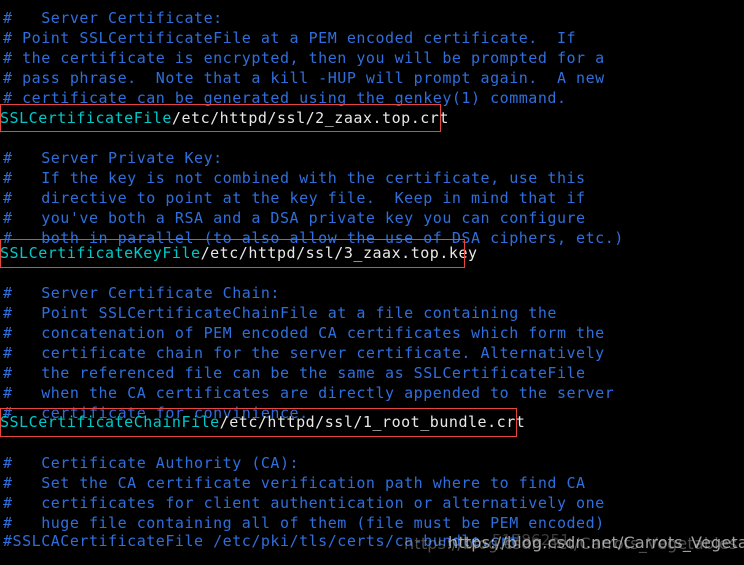 Image resolution: width=744 pixels, height=565 pixels. What do you see at coordinates (531, 540) in the screenshot?
I see `watermark-id: 51786251` at bounding box center [531, 540].